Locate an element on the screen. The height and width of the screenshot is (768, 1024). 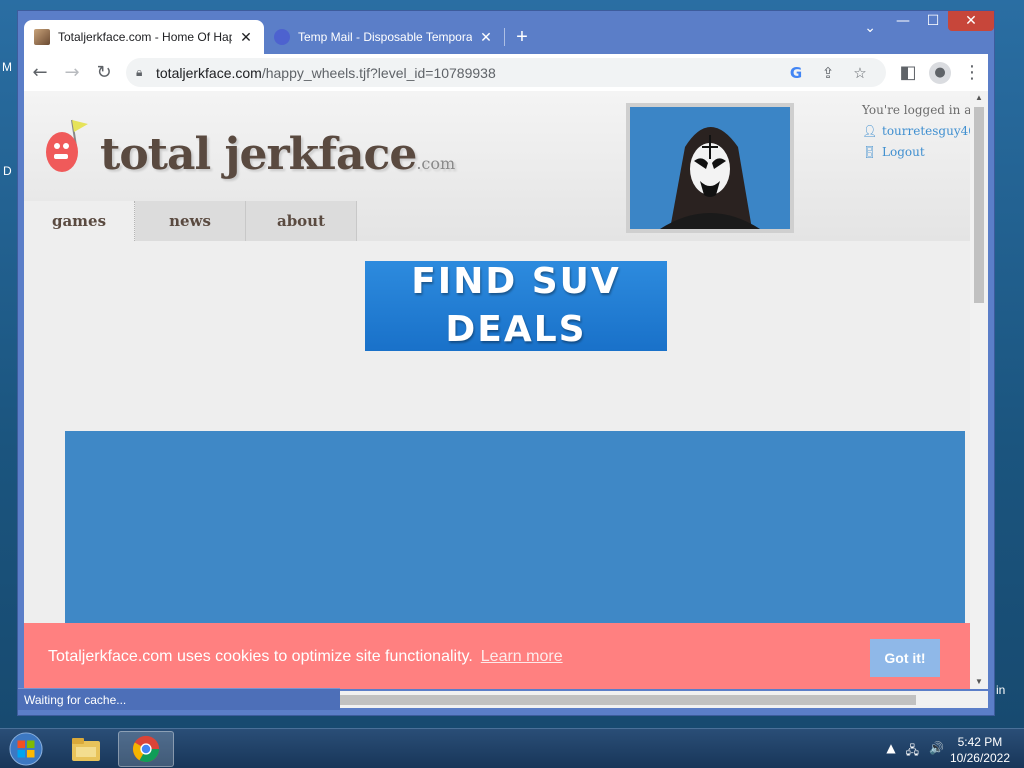
tray-overflow-arrow-icon: ▲ is located at coordinates (890, 751).